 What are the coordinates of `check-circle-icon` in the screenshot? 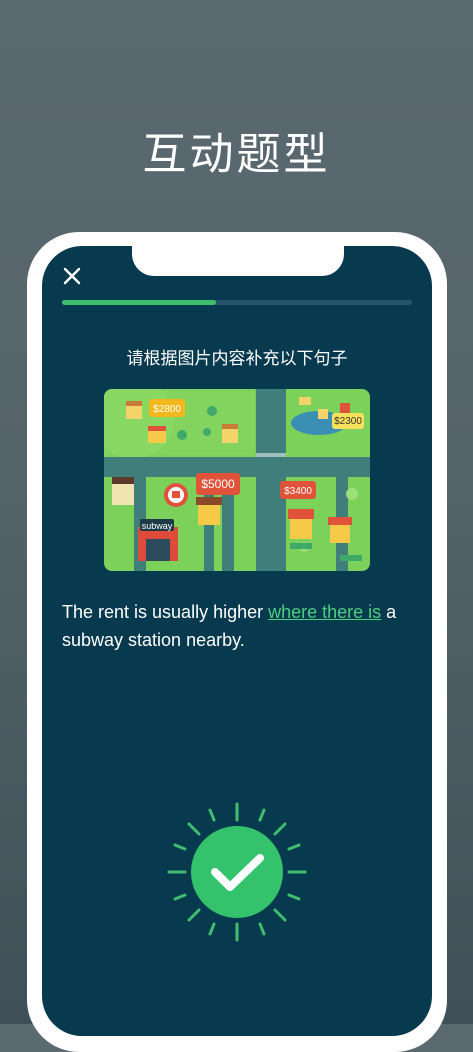 It's located at (237, 872).